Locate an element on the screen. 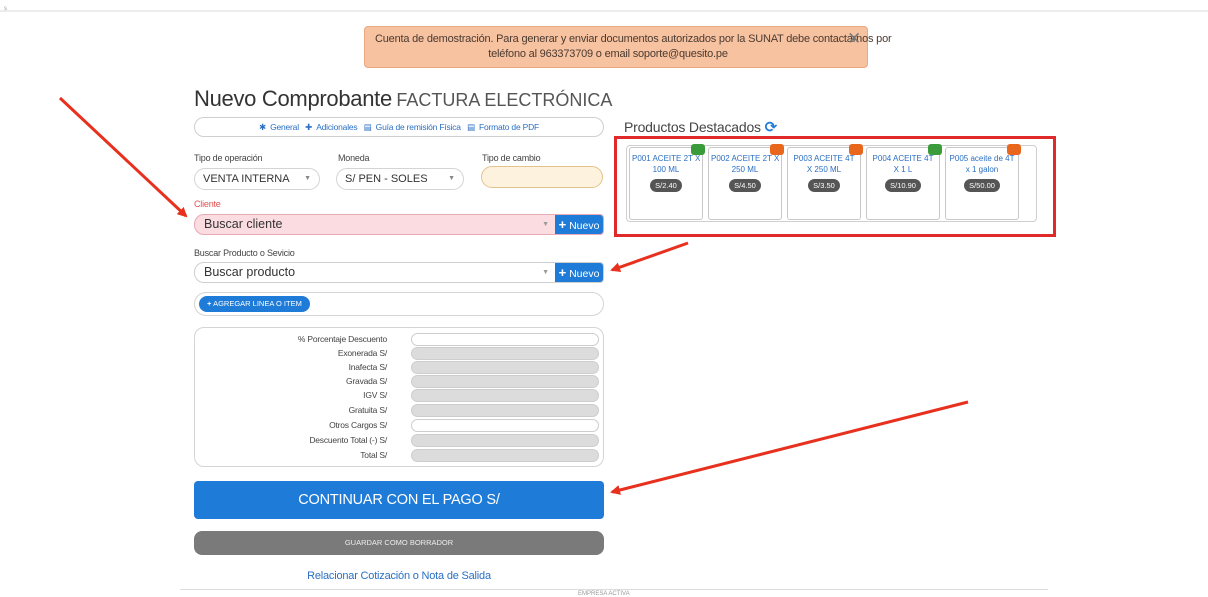 Image resolution: width=1208 pixels, height=597 pixels. product-price: S/10.90 is located at coordinates (903, 185).